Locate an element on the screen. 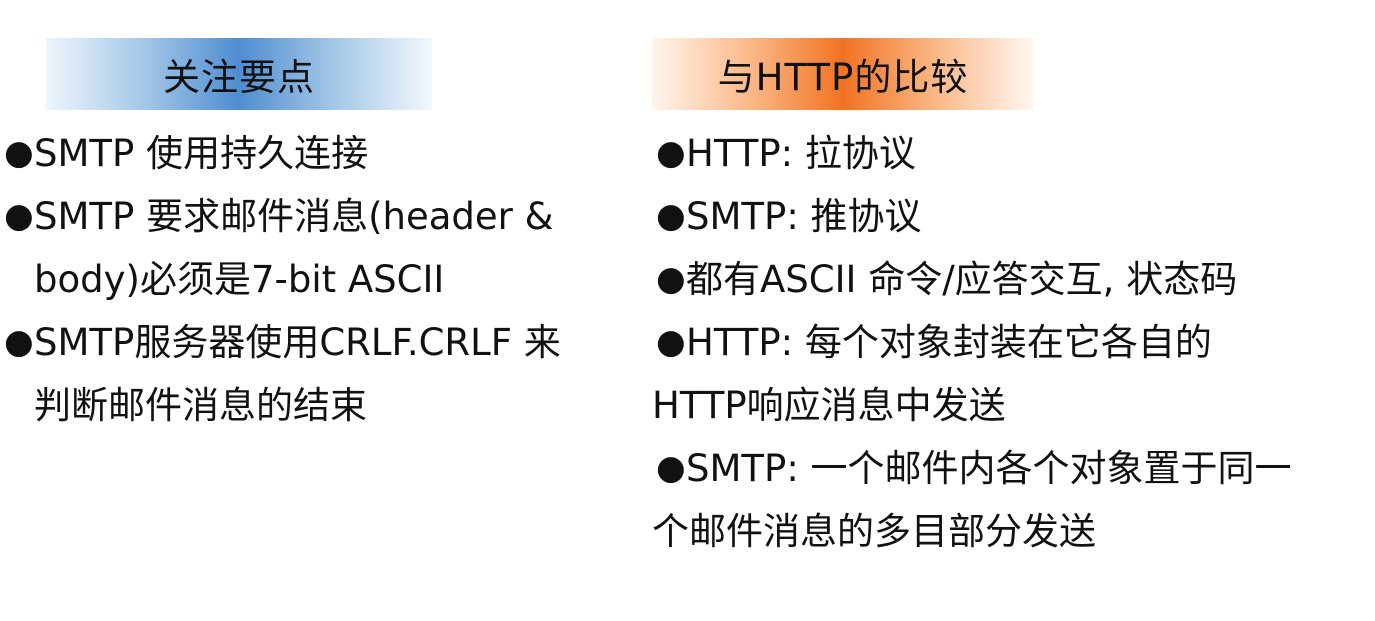 The image size is (1375, 621). list-item: ● SMTP: 推协议 is located at coordinates (1009, 216).